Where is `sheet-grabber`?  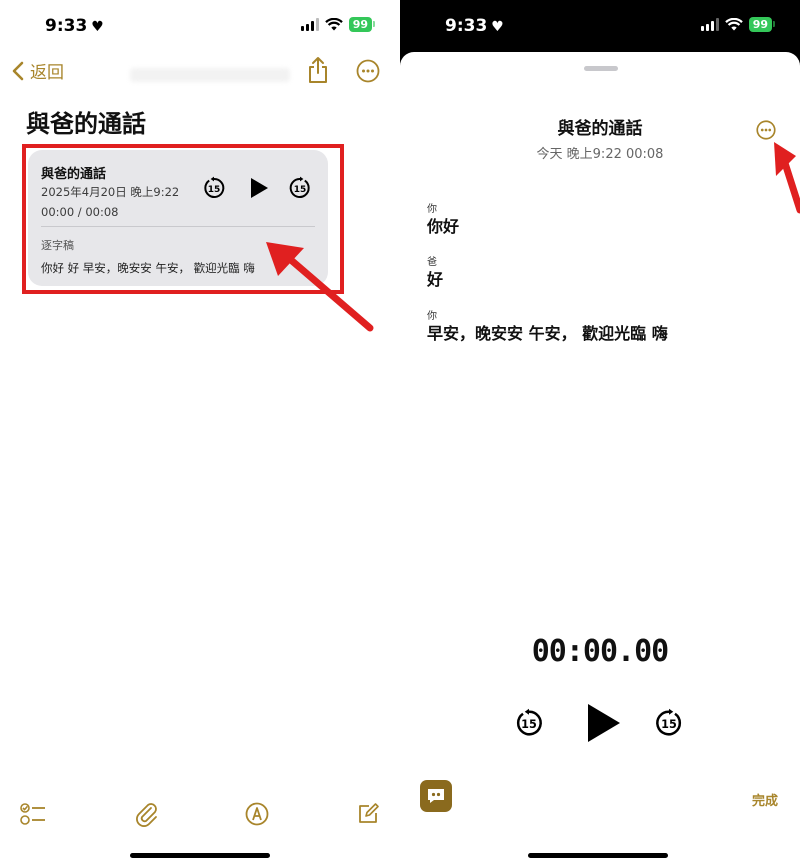 sheet-grabber is located at coordinates (601, 68).